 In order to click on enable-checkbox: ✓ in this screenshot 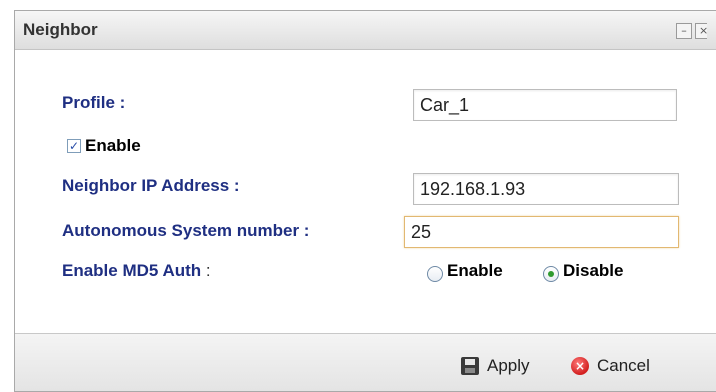, I will do `click(74, 146)`.